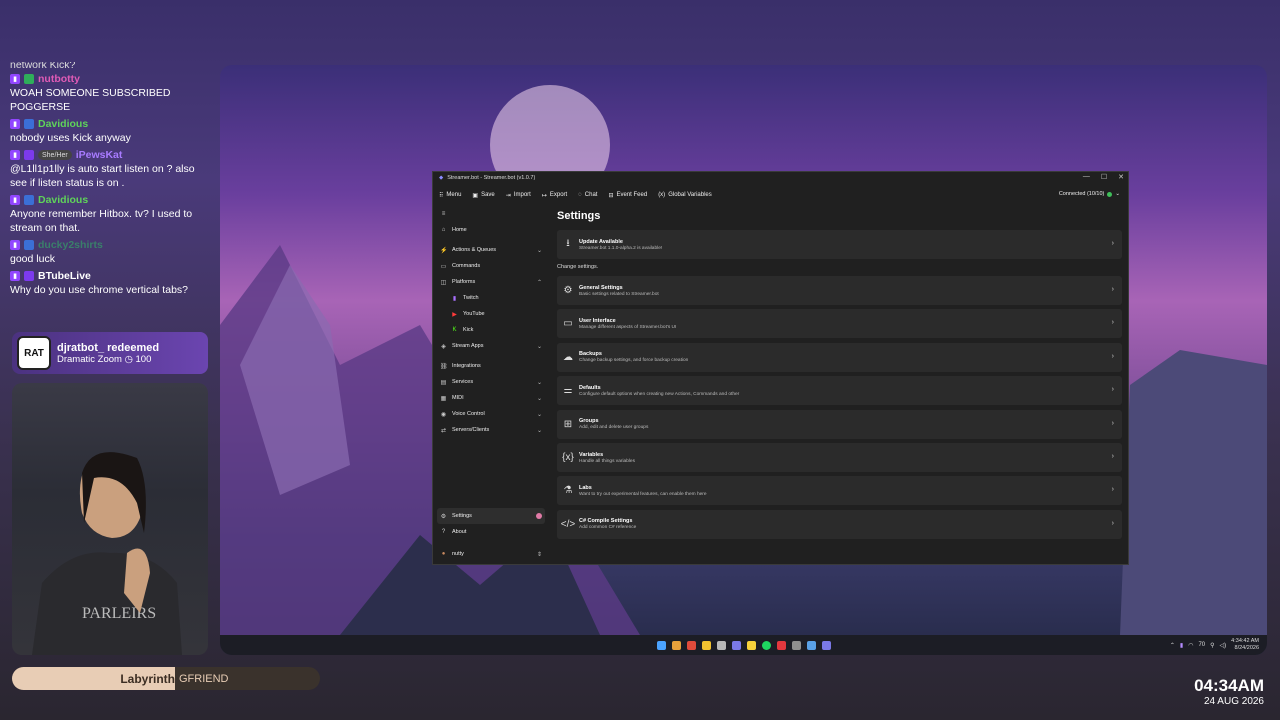  What do you see at coordinates (1104, 177) in the screenshot?
I see `maximize-button: ☐` at bounding box center [1104, 177].